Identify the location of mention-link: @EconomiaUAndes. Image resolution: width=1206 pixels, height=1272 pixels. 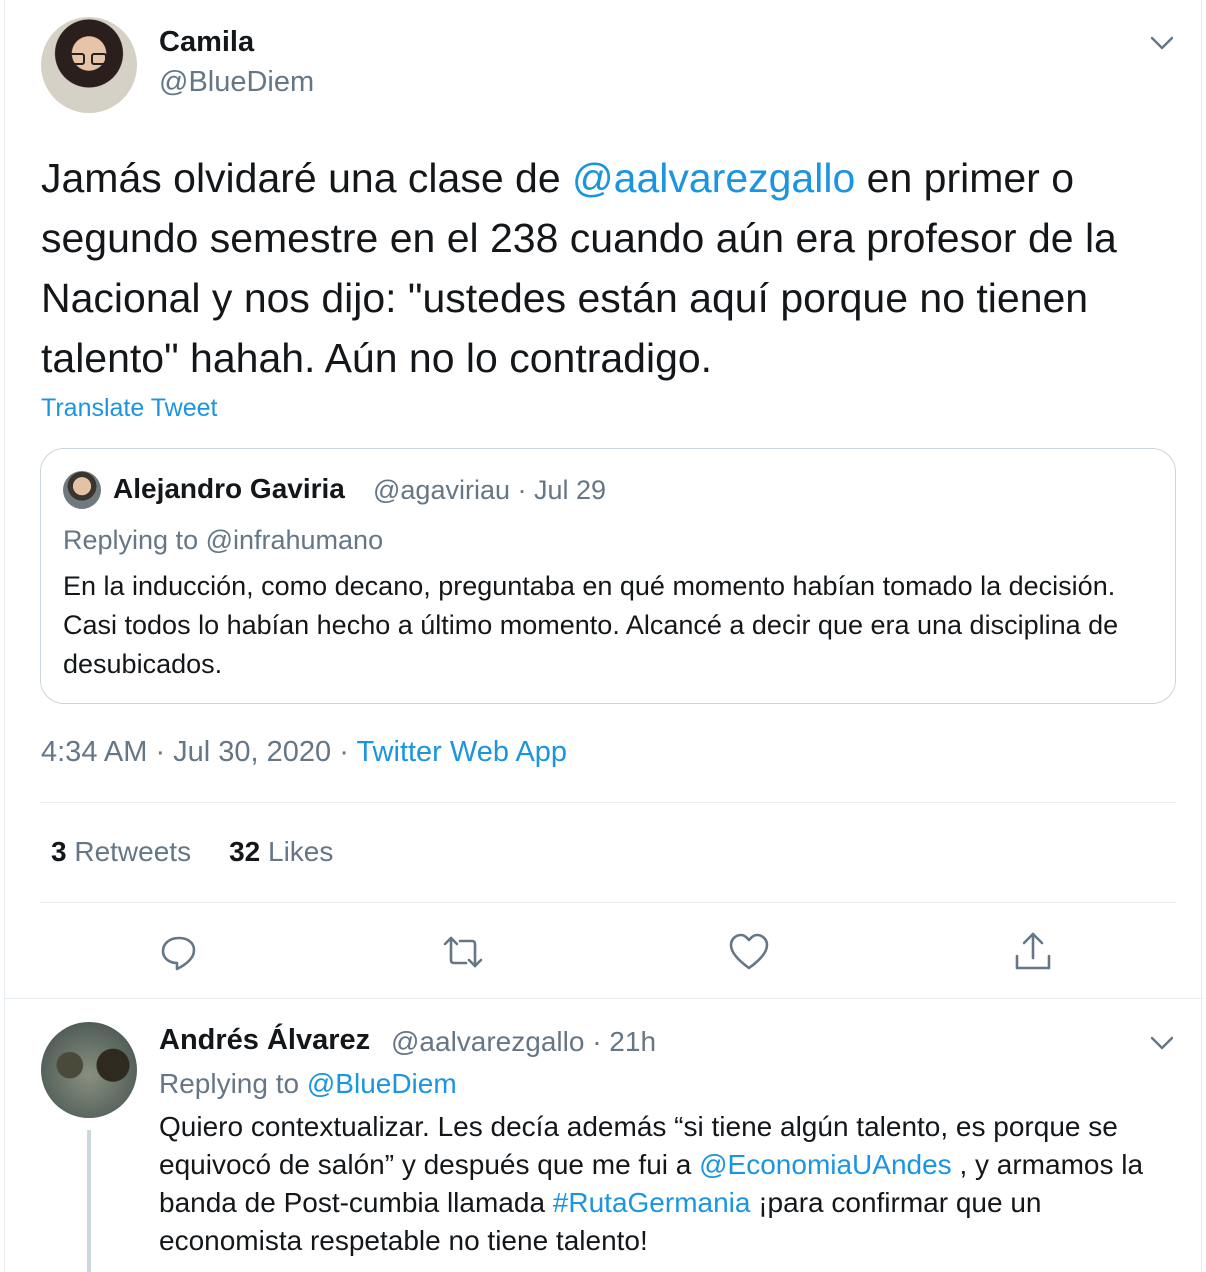
(825, 1164).